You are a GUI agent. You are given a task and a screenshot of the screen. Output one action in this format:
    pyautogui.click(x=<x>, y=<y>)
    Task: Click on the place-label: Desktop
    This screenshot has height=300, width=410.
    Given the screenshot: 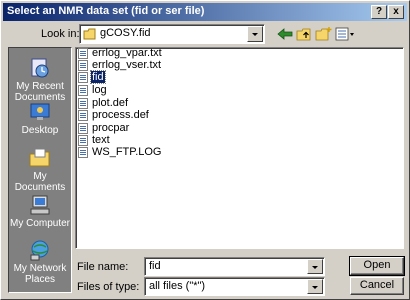 What is the action you would take?
    pyautogui.click(x=40, y=130)
    